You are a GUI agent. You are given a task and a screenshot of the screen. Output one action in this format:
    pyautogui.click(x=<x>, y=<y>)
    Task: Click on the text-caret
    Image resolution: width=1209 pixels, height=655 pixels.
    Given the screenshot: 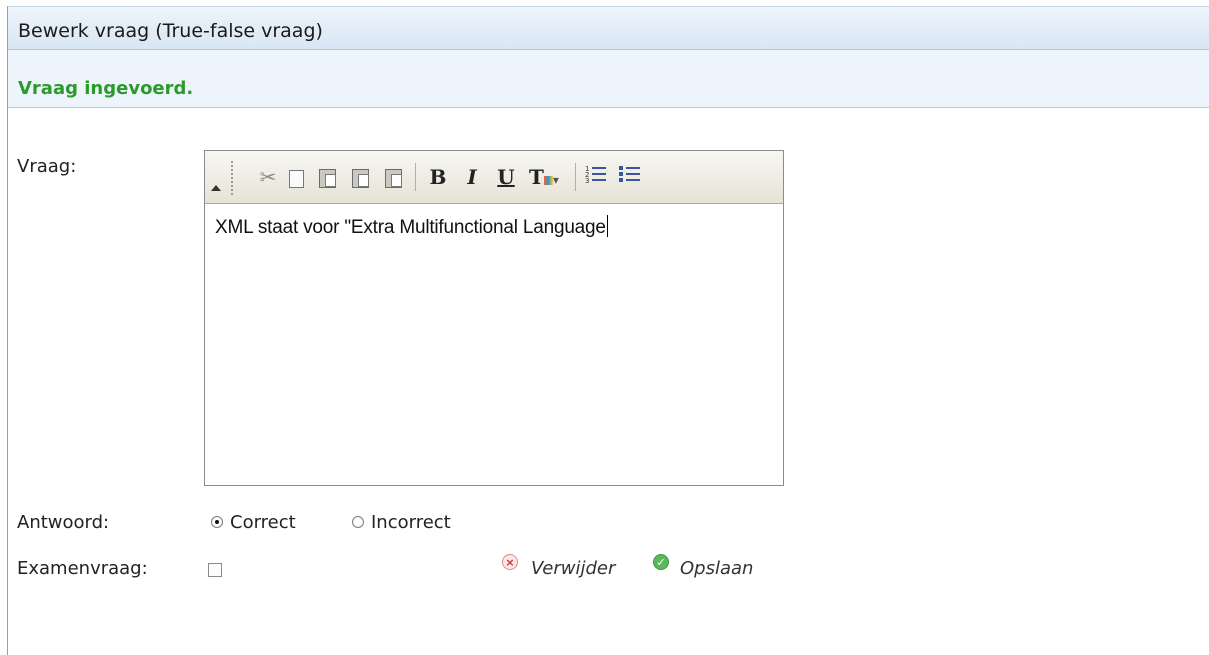 What is the action you would take?
    pyautogui.click(x=607, y=226)
    